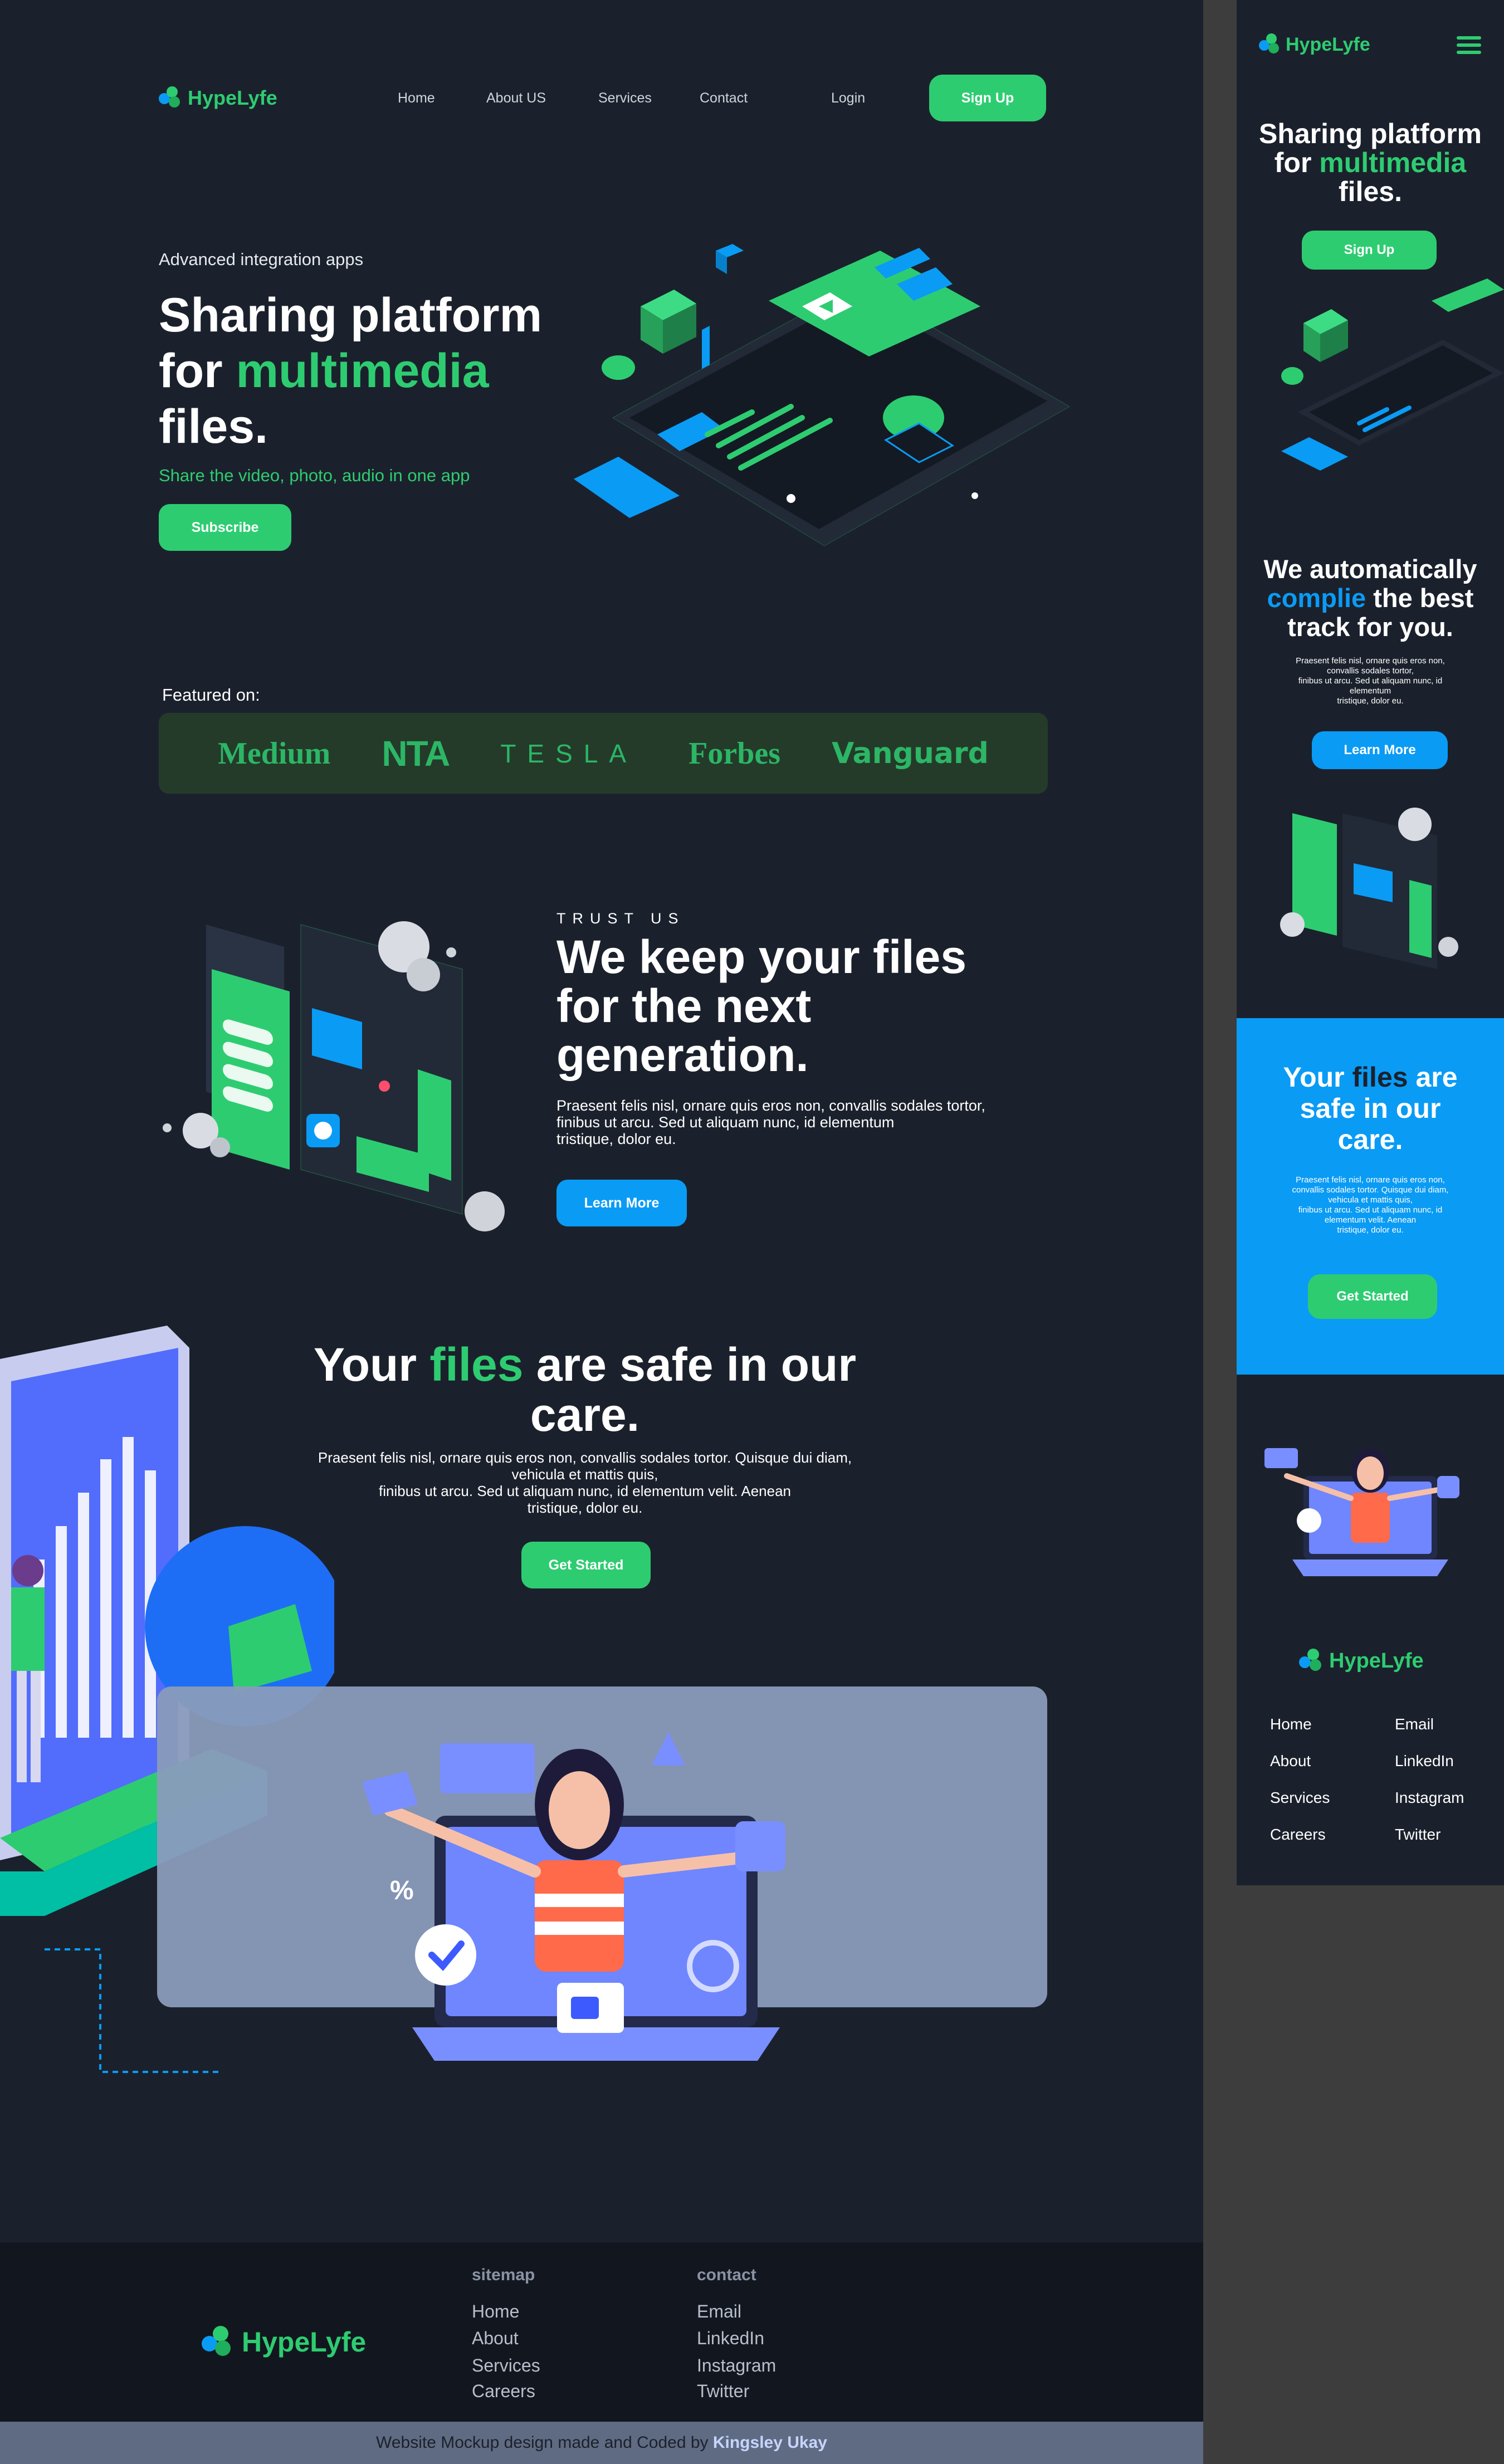 This screenshot has width=1504, height=2464. What do you see at coordinates (1291, 1724) in the screenshot?
I see `mobile-foot-home: Home` at bounding box center [1291, 1724].